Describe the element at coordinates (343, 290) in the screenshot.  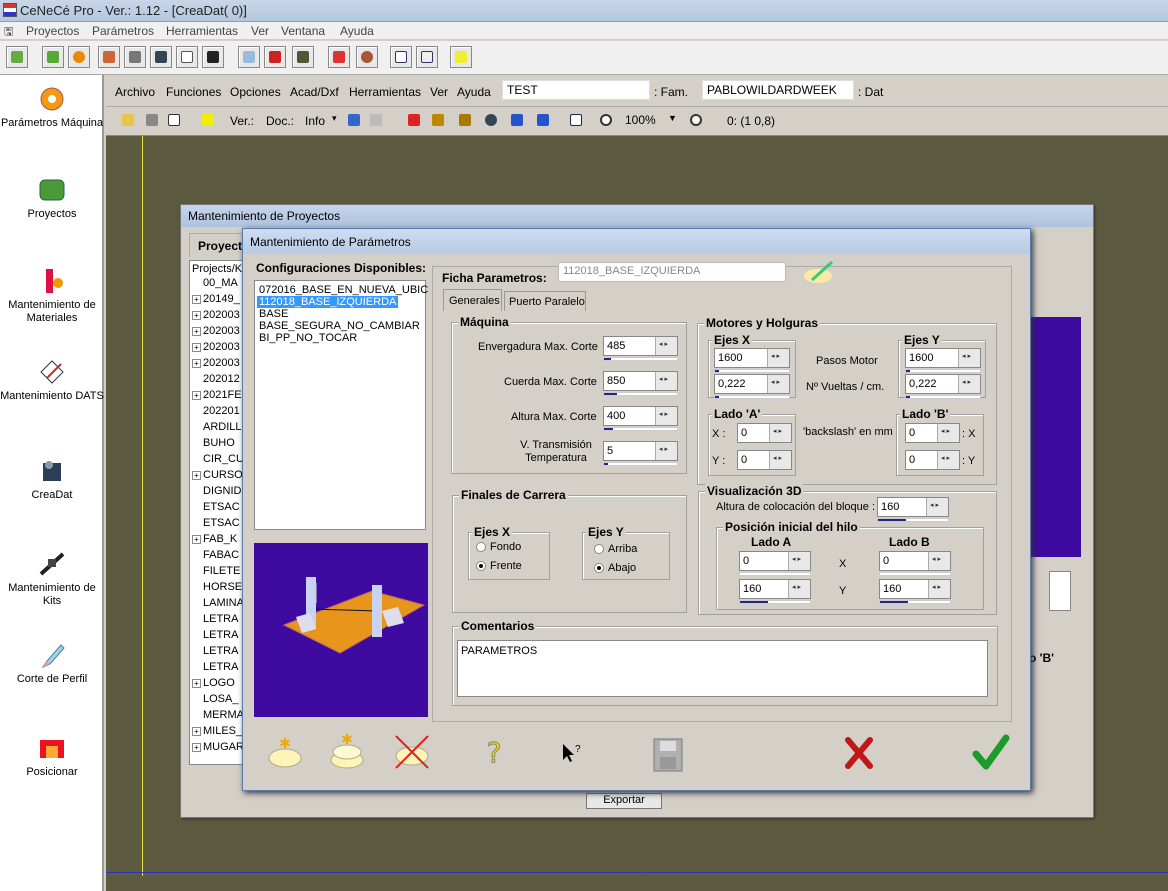
I see `list-item: 072016_BASE_EN_NUEVA_UBIC` at that location.